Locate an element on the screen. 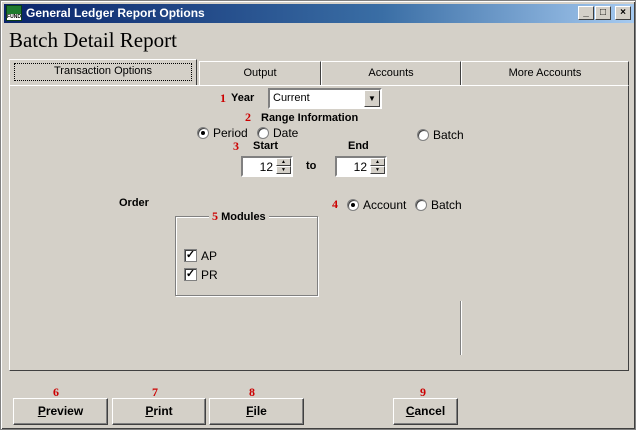  app-icon-label: FUND is located at coordinates (14, 17).